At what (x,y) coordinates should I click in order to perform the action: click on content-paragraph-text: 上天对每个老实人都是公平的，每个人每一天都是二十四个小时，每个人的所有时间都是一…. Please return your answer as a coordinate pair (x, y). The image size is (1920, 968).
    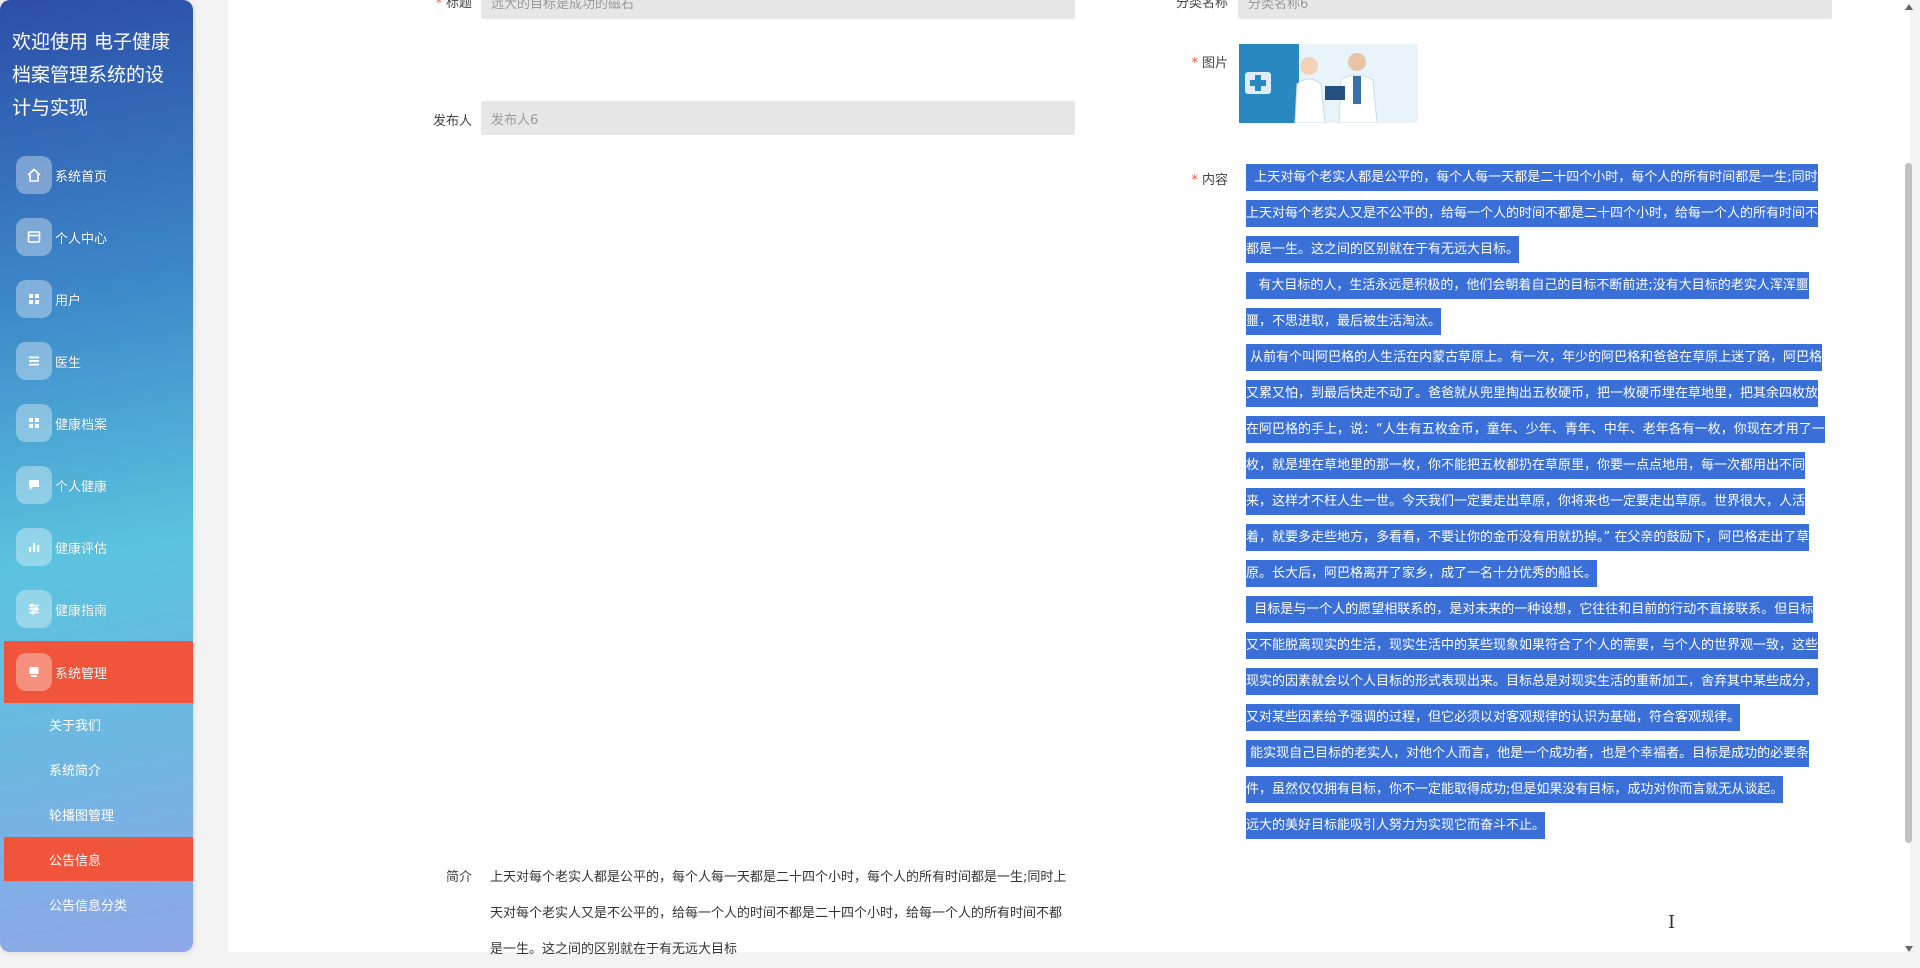
    Looking at the image, I should click on (1532, 213).